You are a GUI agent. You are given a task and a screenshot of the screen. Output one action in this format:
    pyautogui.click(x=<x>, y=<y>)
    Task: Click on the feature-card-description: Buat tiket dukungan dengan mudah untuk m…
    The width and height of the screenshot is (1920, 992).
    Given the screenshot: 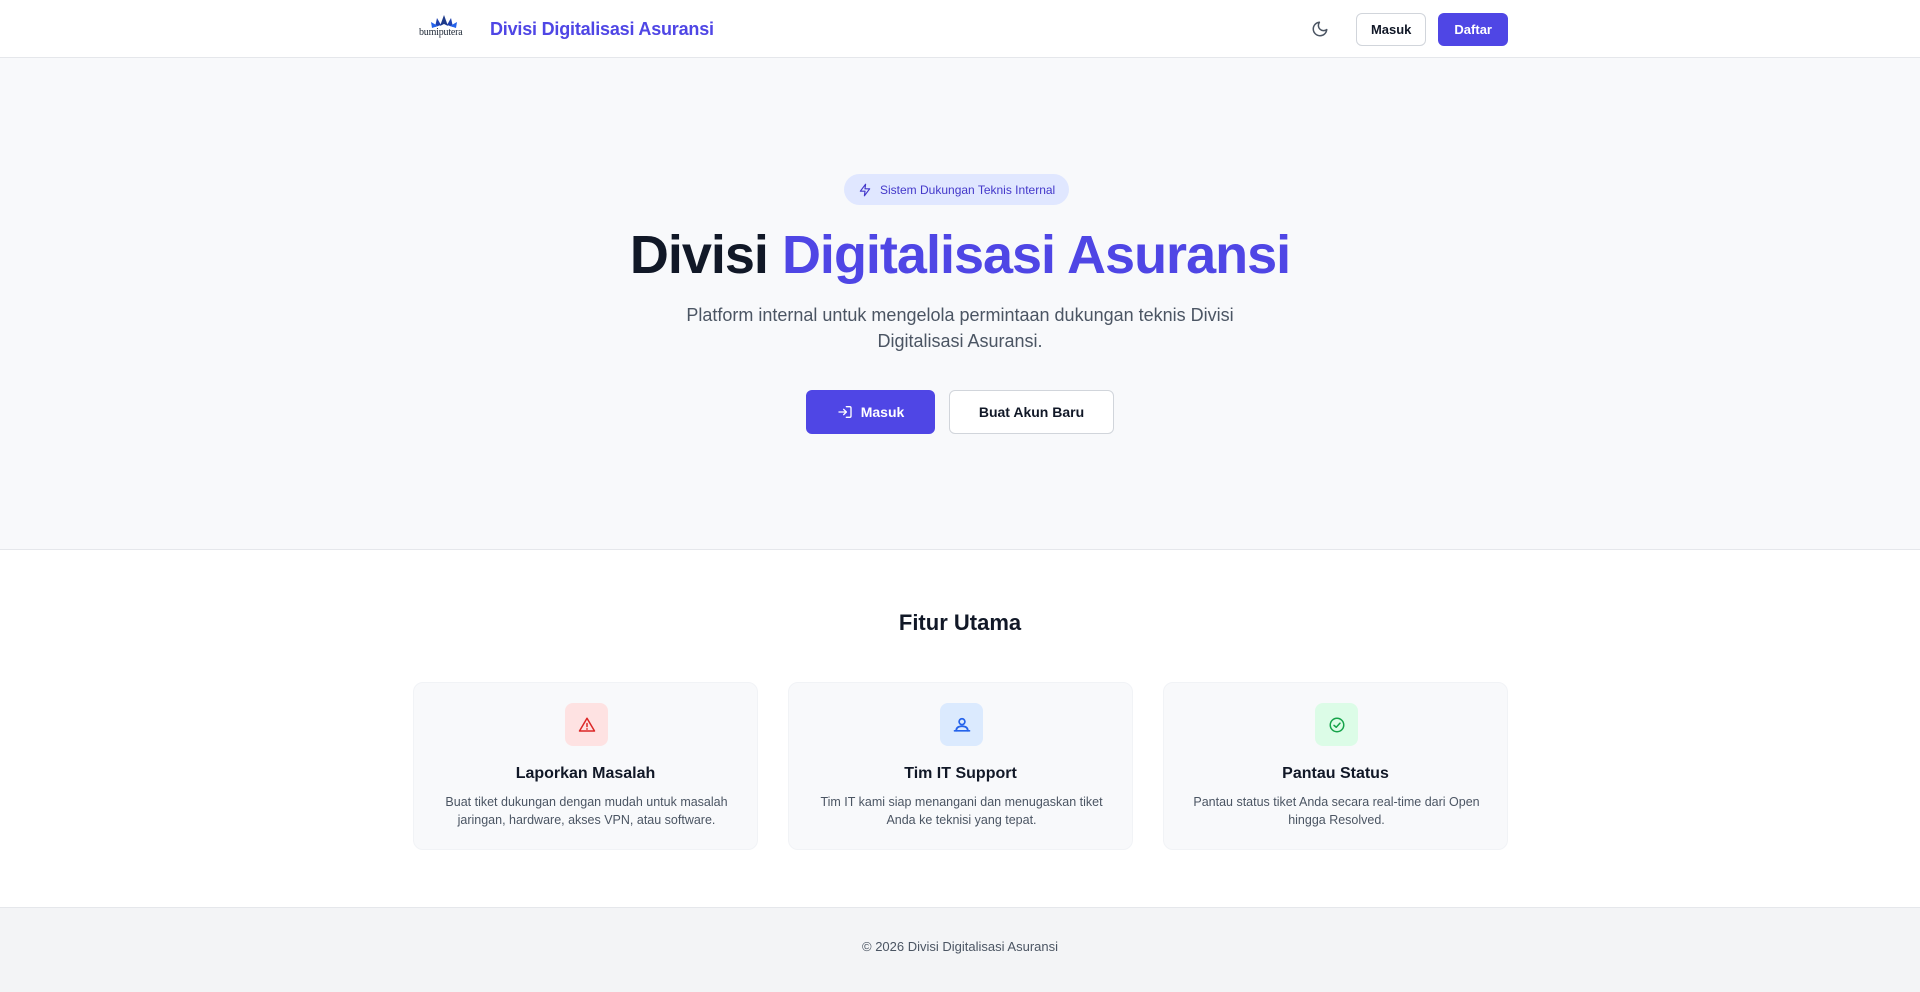 What is the action you would take?
    pyautogui.click(x=586, y=811)
    